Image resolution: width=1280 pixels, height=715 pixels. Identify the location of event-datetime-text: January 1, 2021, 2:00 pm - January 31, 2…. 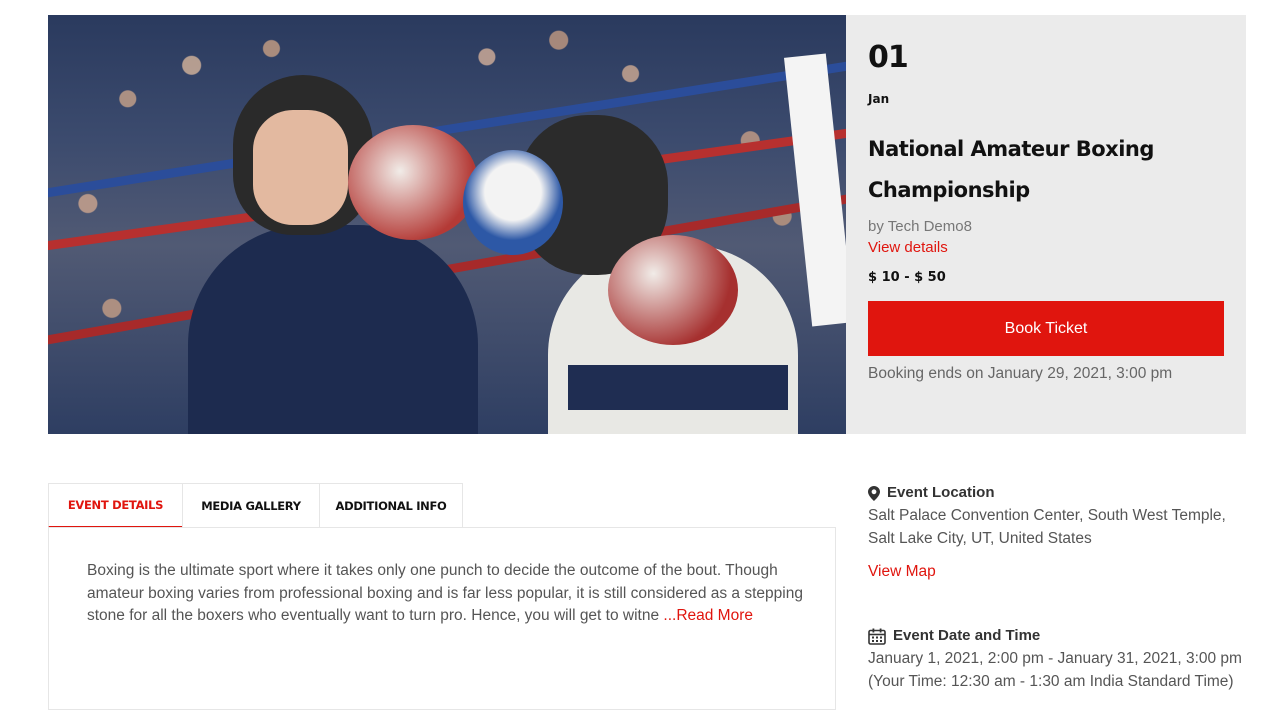
(1055, 670).